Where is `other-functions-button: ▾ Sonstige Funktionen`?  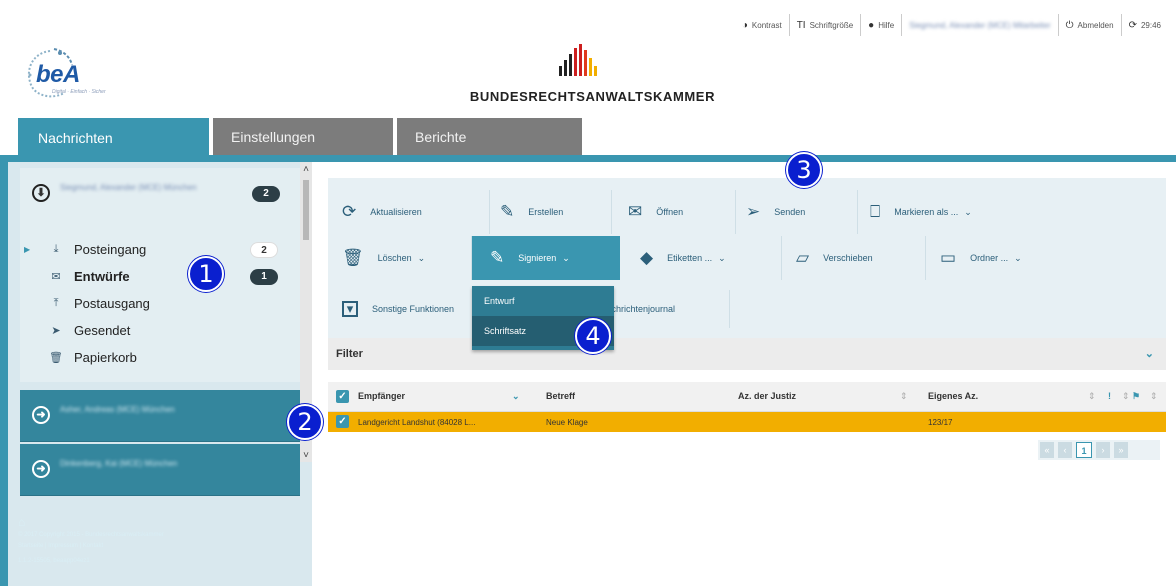
other-functions-button: ▾ Sonstige Funktionen is located at coordinates (417, 309).